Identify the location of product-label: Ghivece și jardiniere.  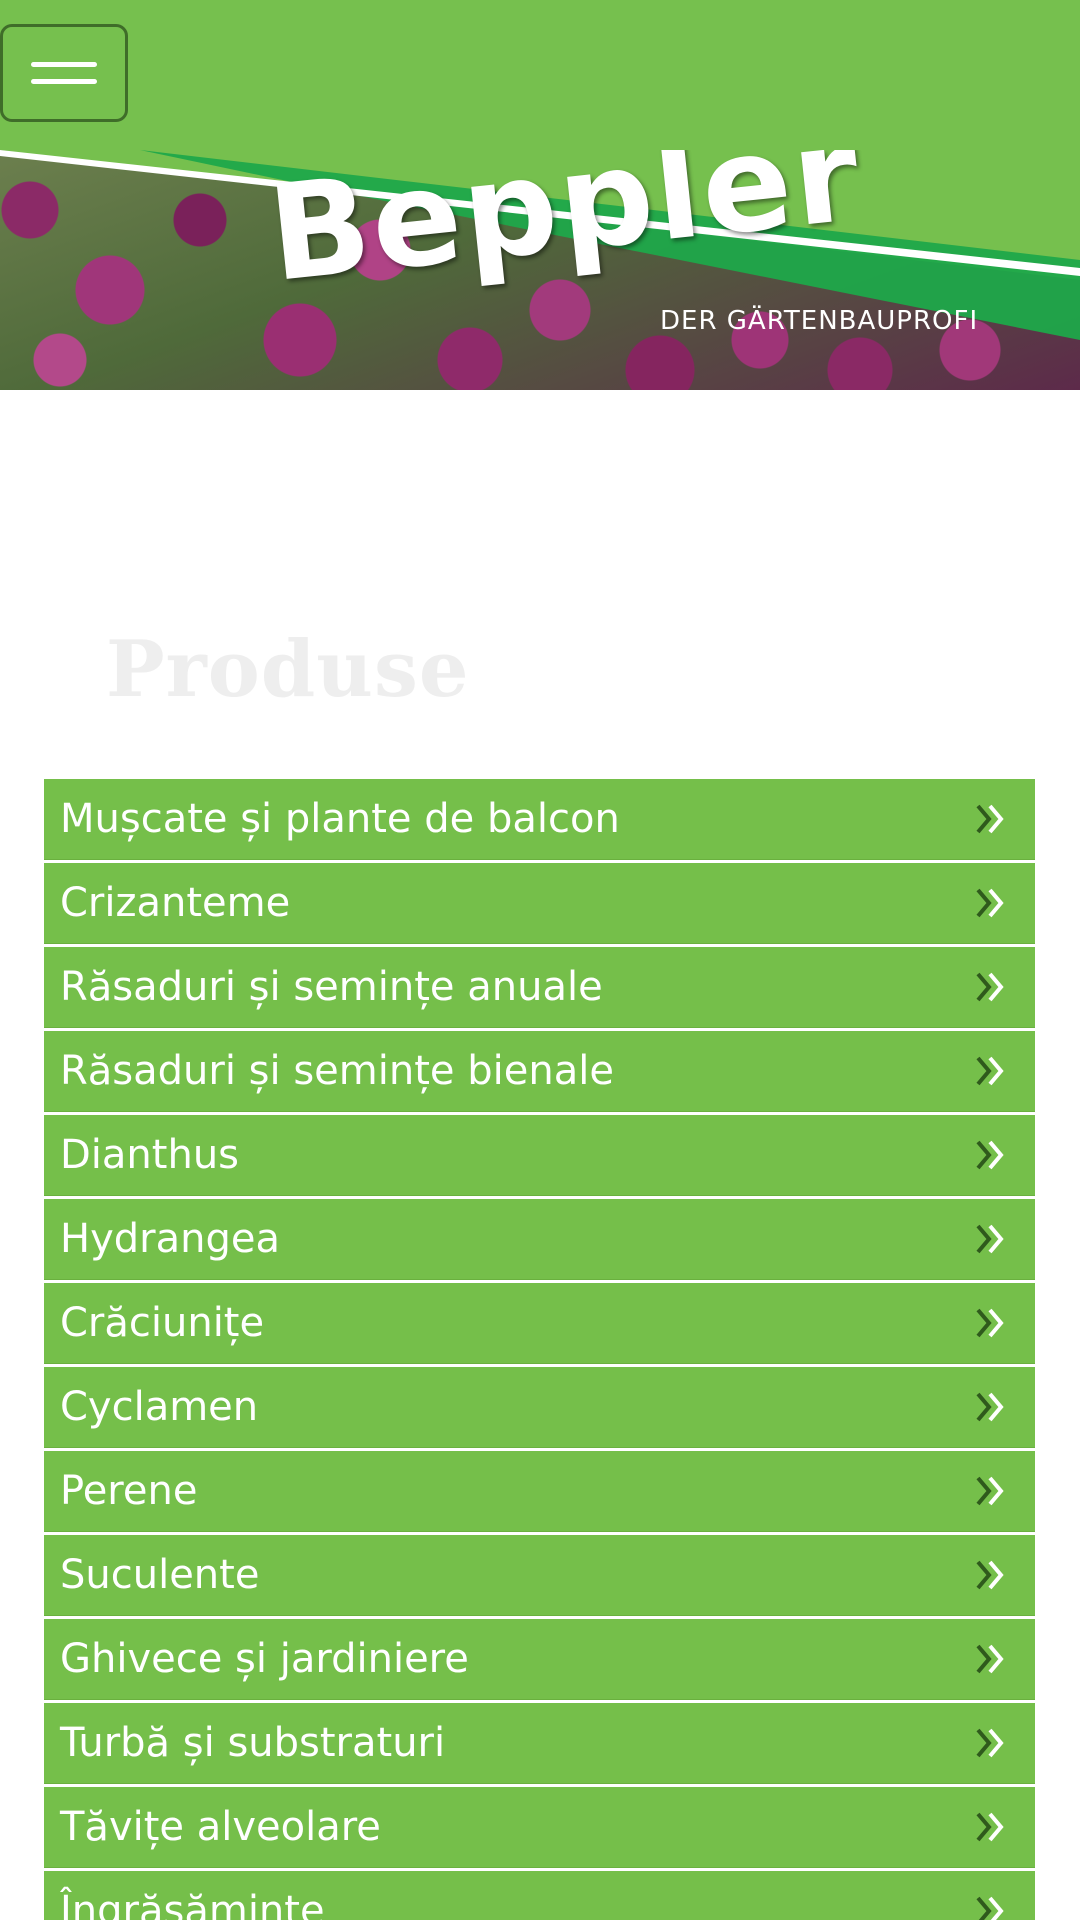
(264, 1659).